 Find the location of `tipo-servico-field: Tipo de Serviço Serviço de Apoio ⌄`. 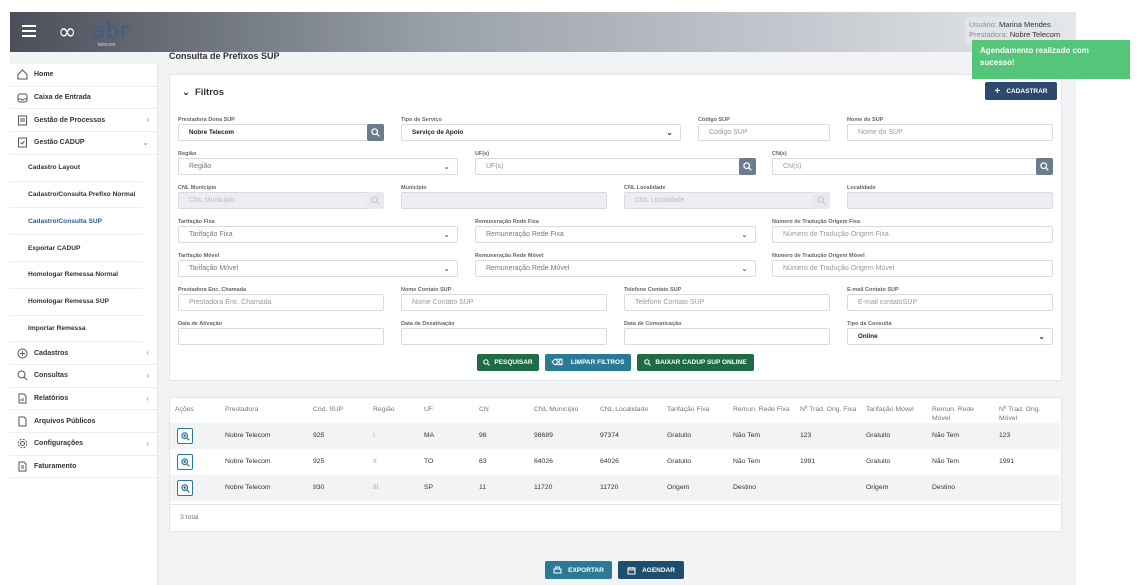

tipo-servico-field: Tipo de Serviço Serviço de Apoio ⌄ is located at coordinates (541, 128).